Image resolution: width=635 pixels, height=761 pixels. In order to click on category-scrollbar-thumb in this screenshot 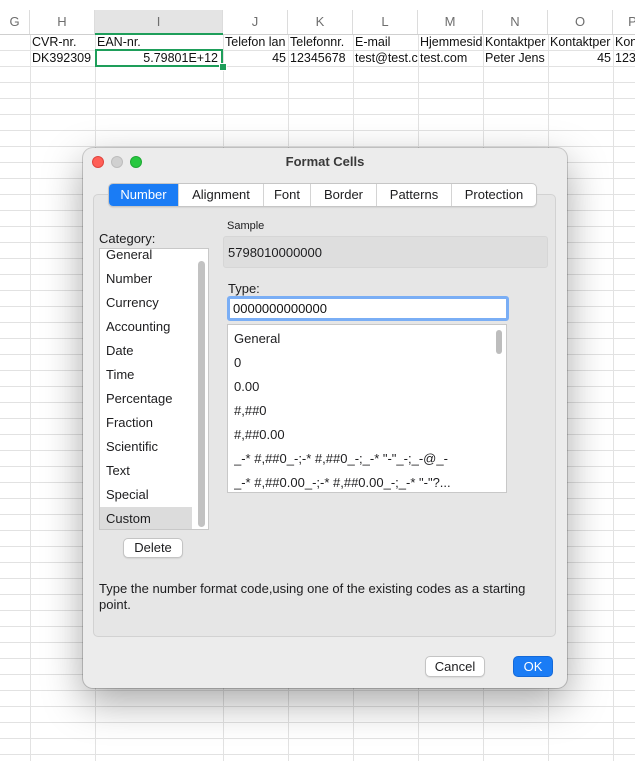, I will do `click(201, 394)`.